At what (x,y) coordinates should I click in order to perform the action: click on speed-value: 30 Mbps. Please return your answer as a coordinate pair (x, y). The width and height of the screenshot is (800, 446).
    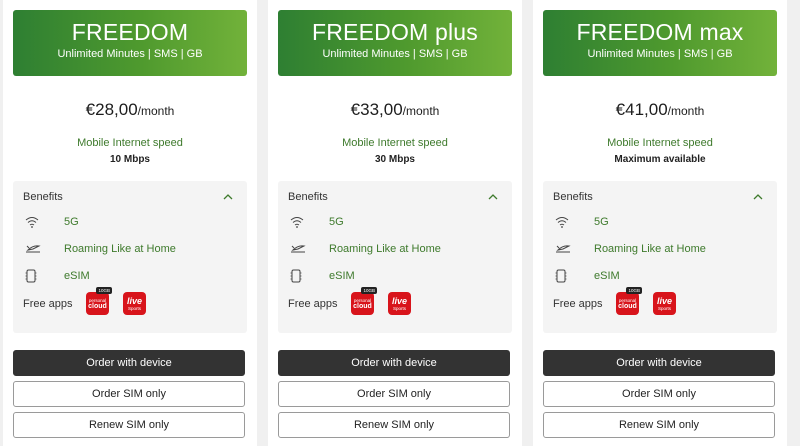
    Looking at the image, I should click on (394, 159).